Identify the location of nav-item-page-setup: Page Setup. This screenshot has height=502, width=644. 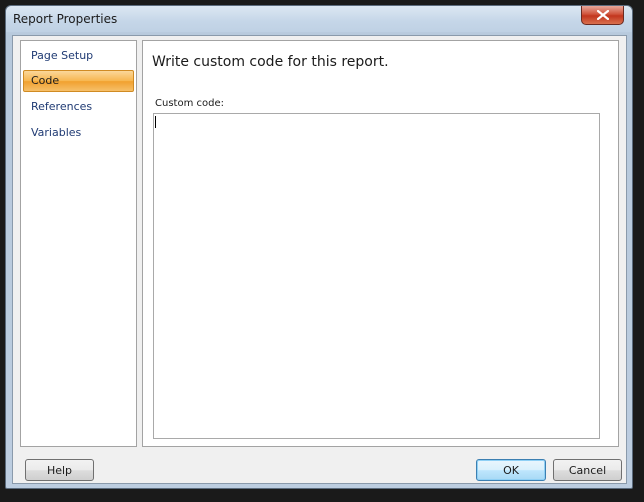
(78, 56).